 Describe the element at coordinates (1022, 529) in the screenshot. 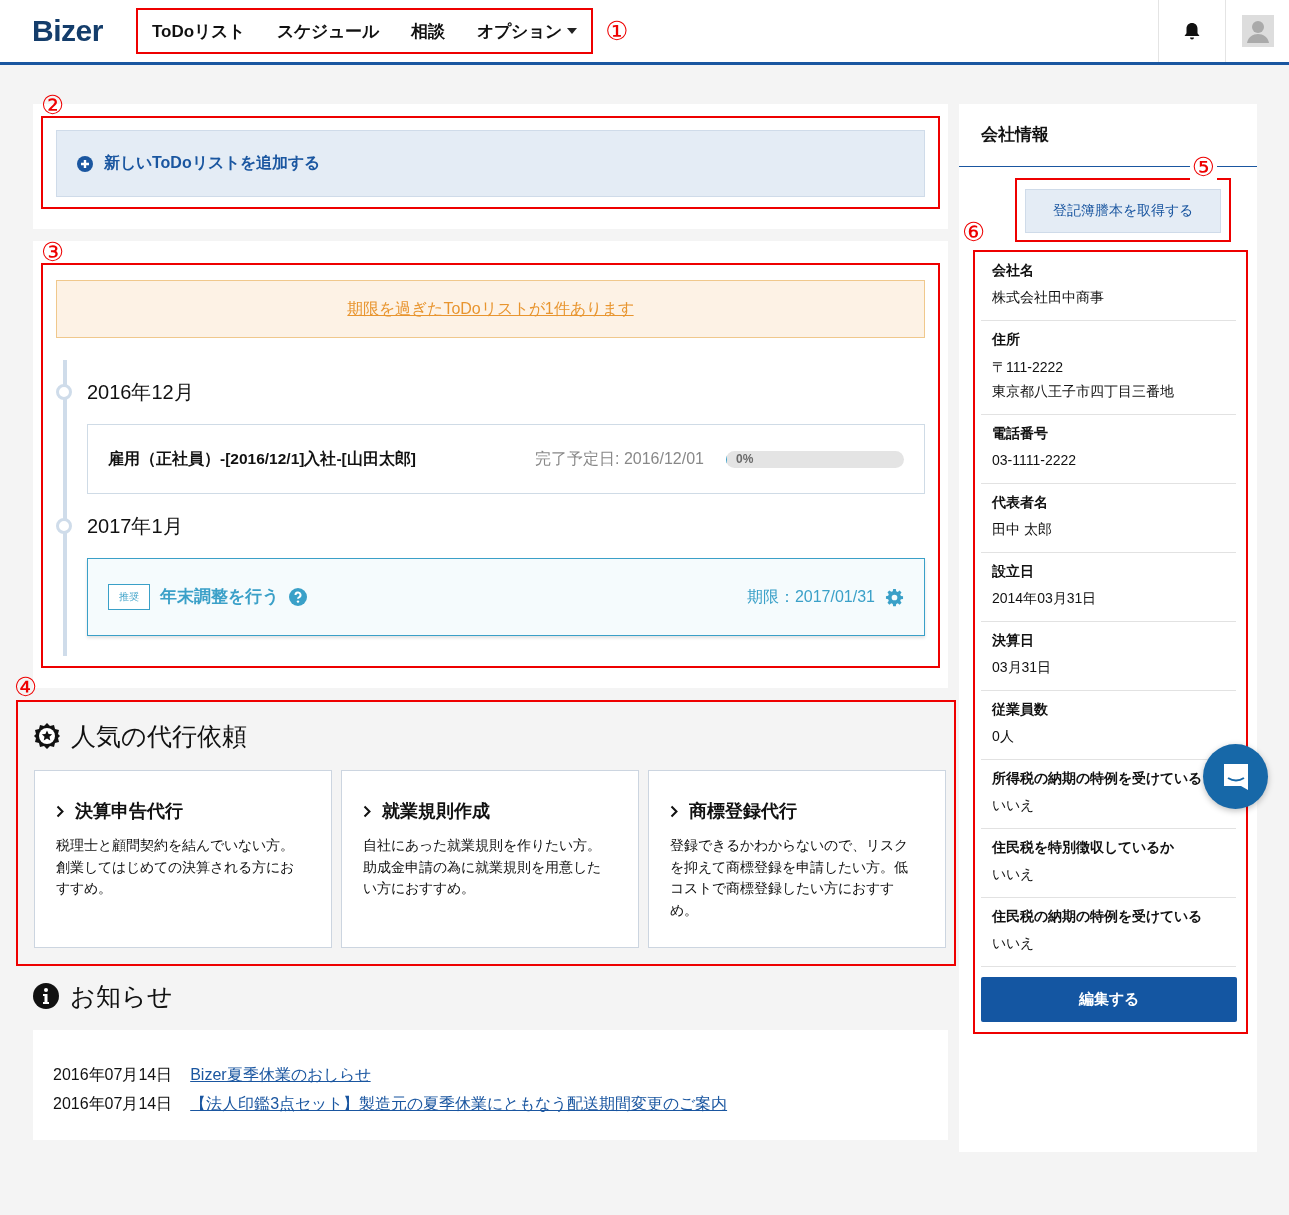

I see `field-value: 田中 太郎` at that location.